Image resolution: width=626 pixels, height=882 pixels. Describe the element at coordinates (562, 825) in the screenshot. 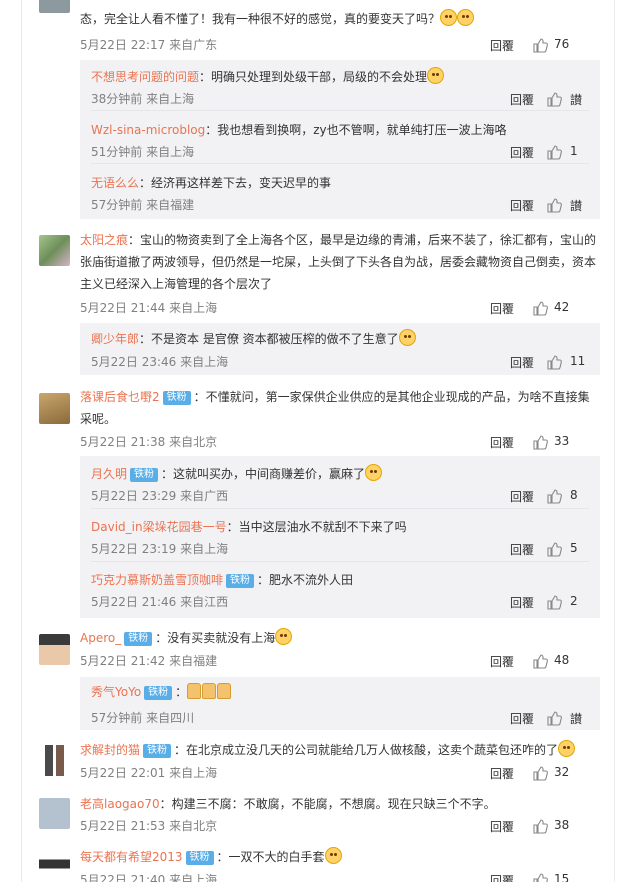

I see `like-count: 38` at that location.